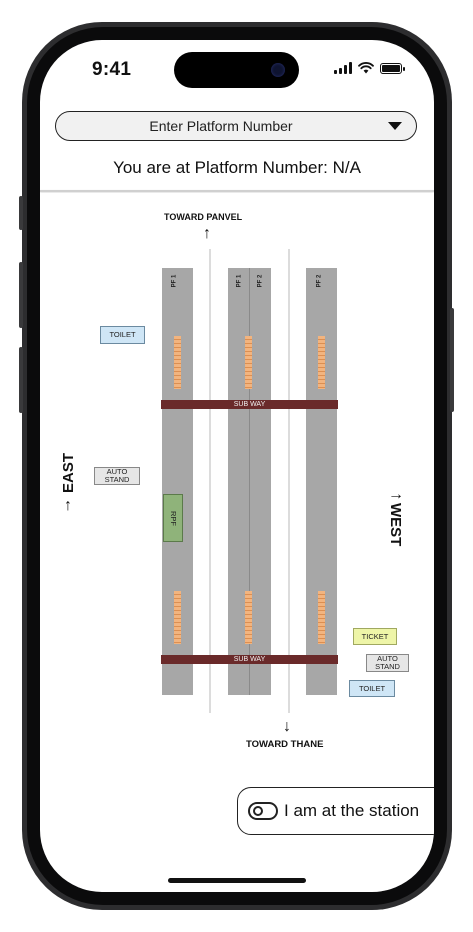 The width and height of the screenshot is (473, 932). What do you see at coordinates (237, 191) in the screenshot?
I see `header-divider` at bounding box center [237, 191].